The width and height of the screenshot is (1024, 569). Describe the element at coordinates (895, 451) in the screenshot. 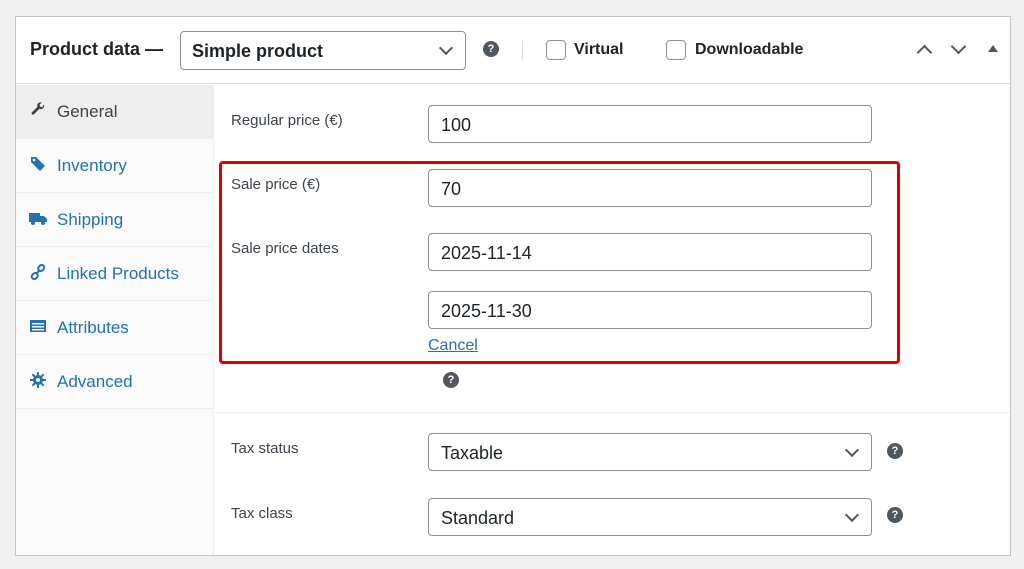

I see `tax-status-help-icon: ?` at that location.